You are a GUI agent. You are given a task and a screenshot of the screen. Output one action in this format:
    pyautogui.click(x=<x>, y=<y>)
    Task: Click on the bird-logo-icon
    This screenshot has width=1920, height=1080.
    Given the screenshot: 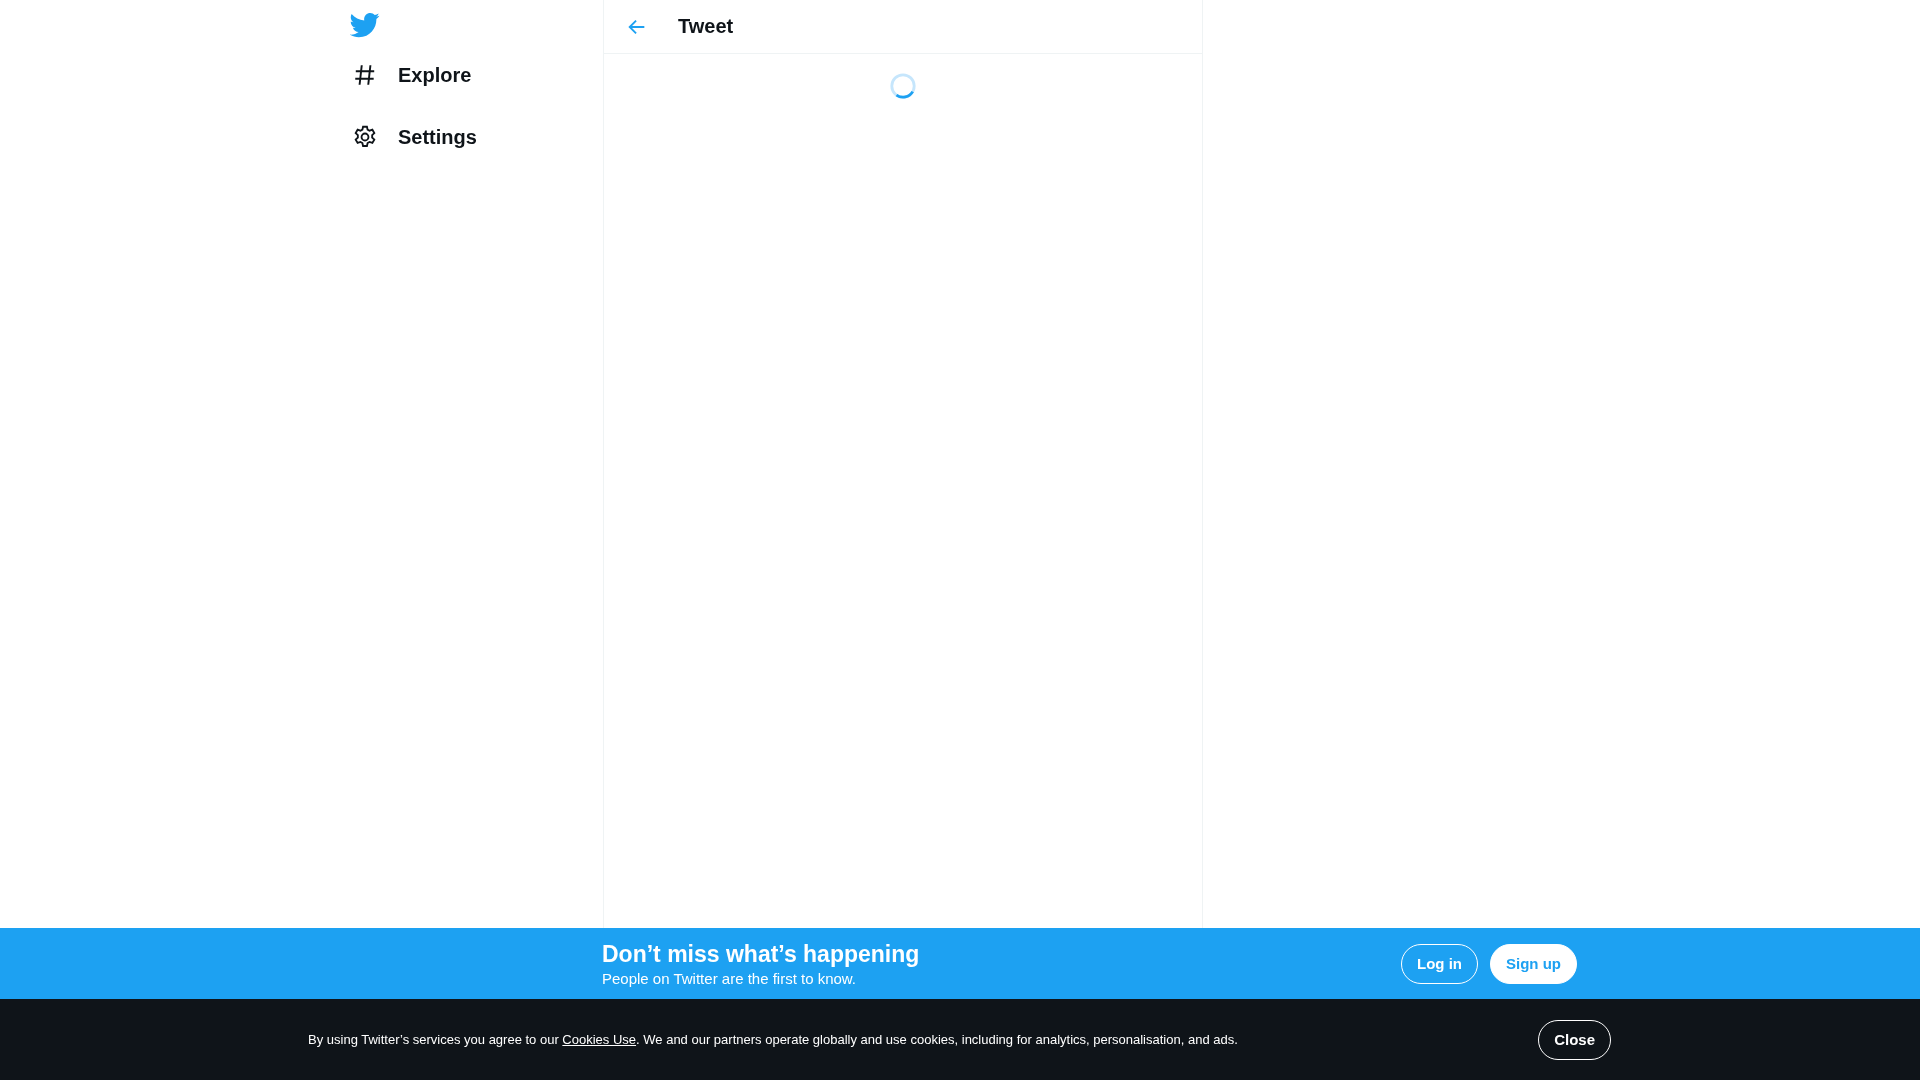 What is the action you would take?
    pyautogui.click(x=365, y=25)
    